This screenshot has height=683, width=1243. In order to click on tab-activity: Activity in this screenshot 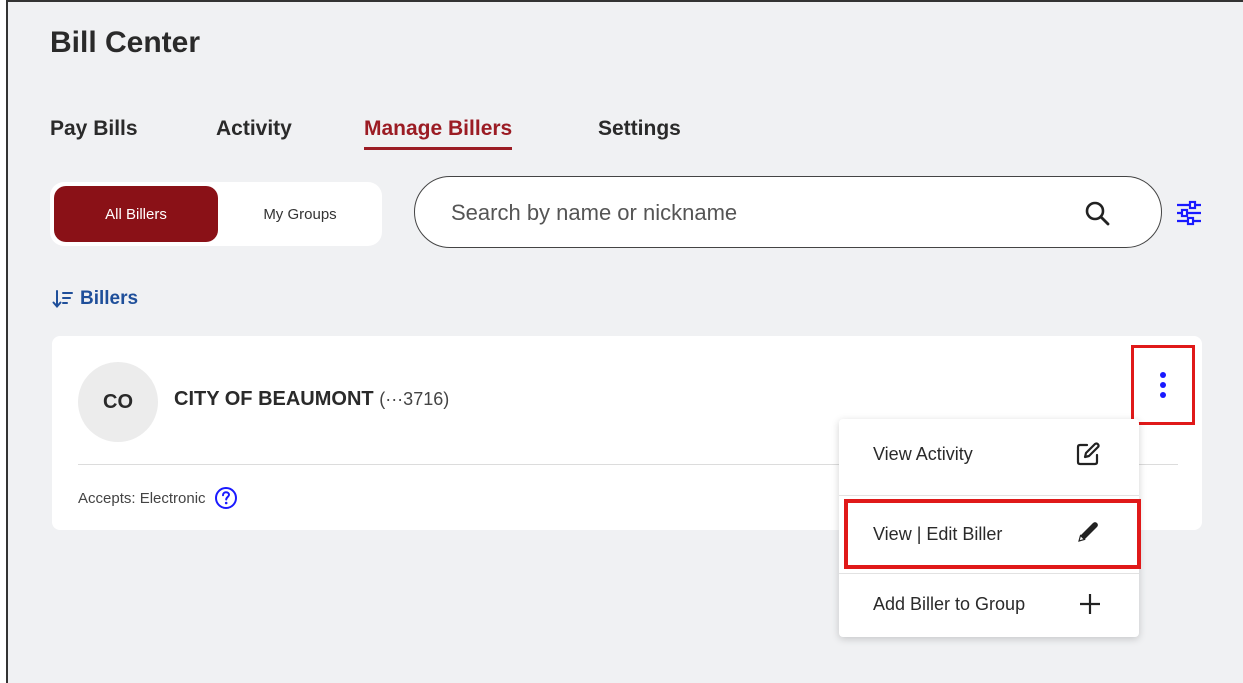, I will do `click(254, 129)`.